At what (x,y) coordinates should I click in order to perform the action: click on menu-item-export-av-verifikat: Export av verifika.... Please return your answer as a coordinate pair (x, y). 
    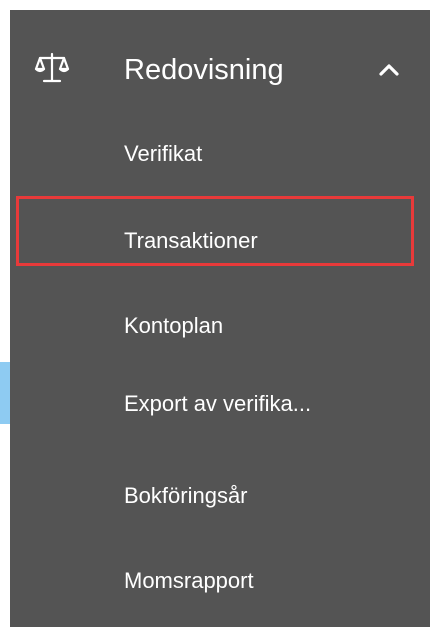
    Looking at the image, I should click on (220, 404).